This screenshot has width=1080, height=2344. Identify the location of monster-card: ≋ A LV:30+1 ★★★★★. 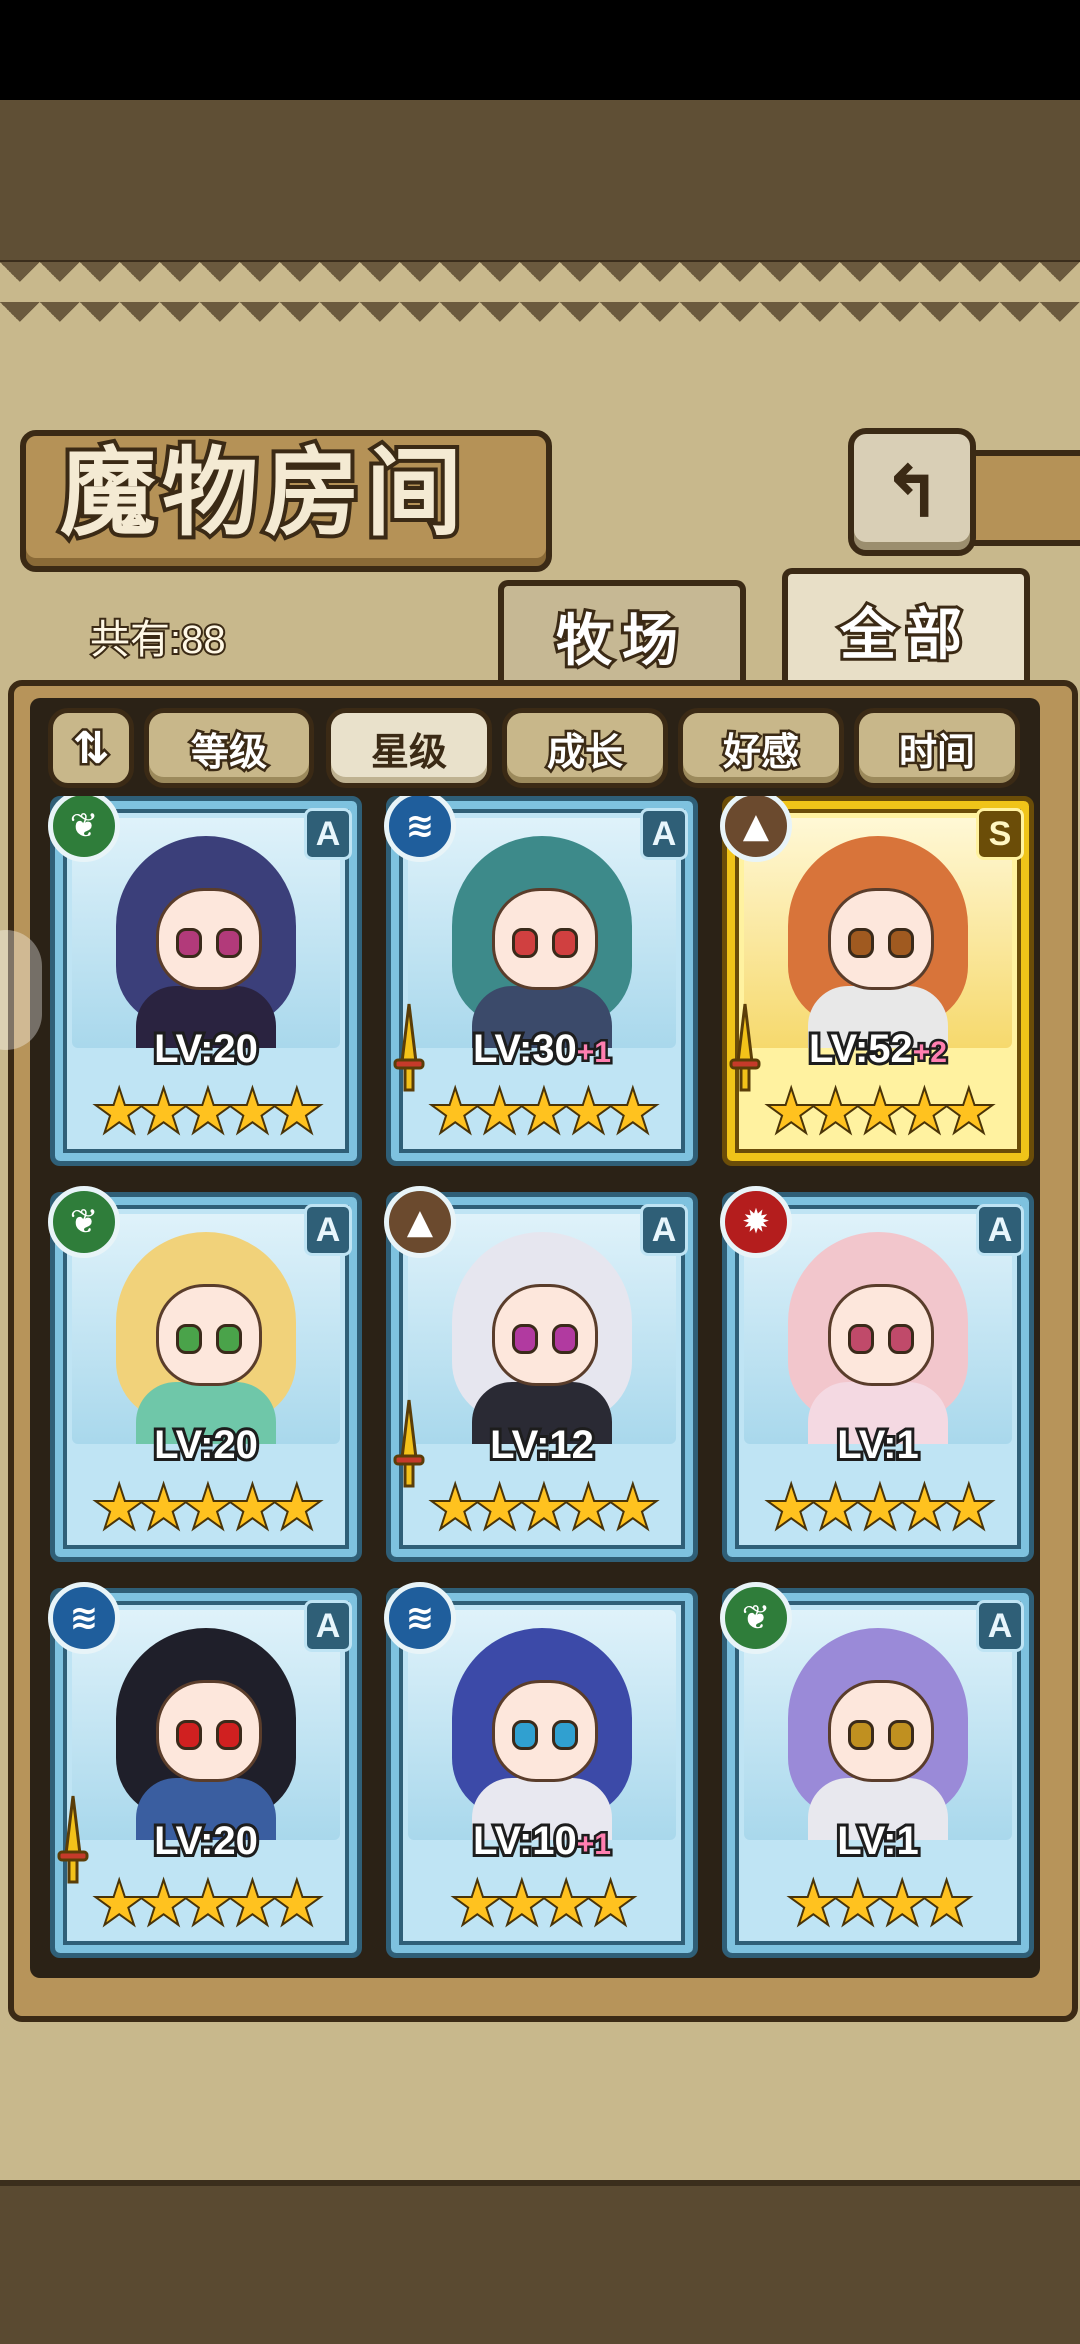
(541, 981).